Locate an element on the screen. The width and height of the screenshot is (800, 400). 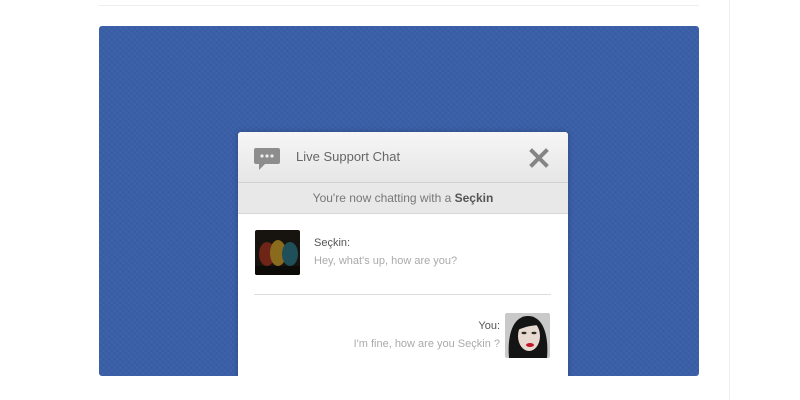
user-avatar is located at coordinates (527, 335).